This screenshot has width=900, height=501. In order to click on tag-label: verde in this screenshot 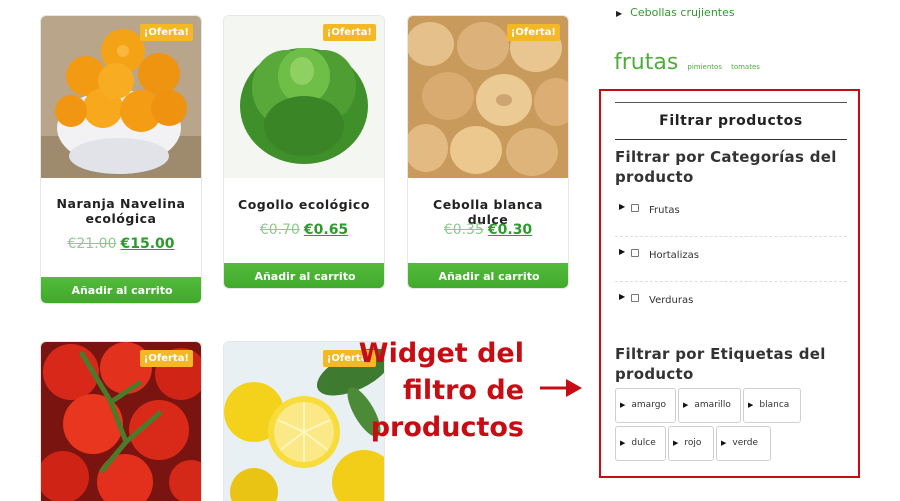, I will do `click(745, 443)`.